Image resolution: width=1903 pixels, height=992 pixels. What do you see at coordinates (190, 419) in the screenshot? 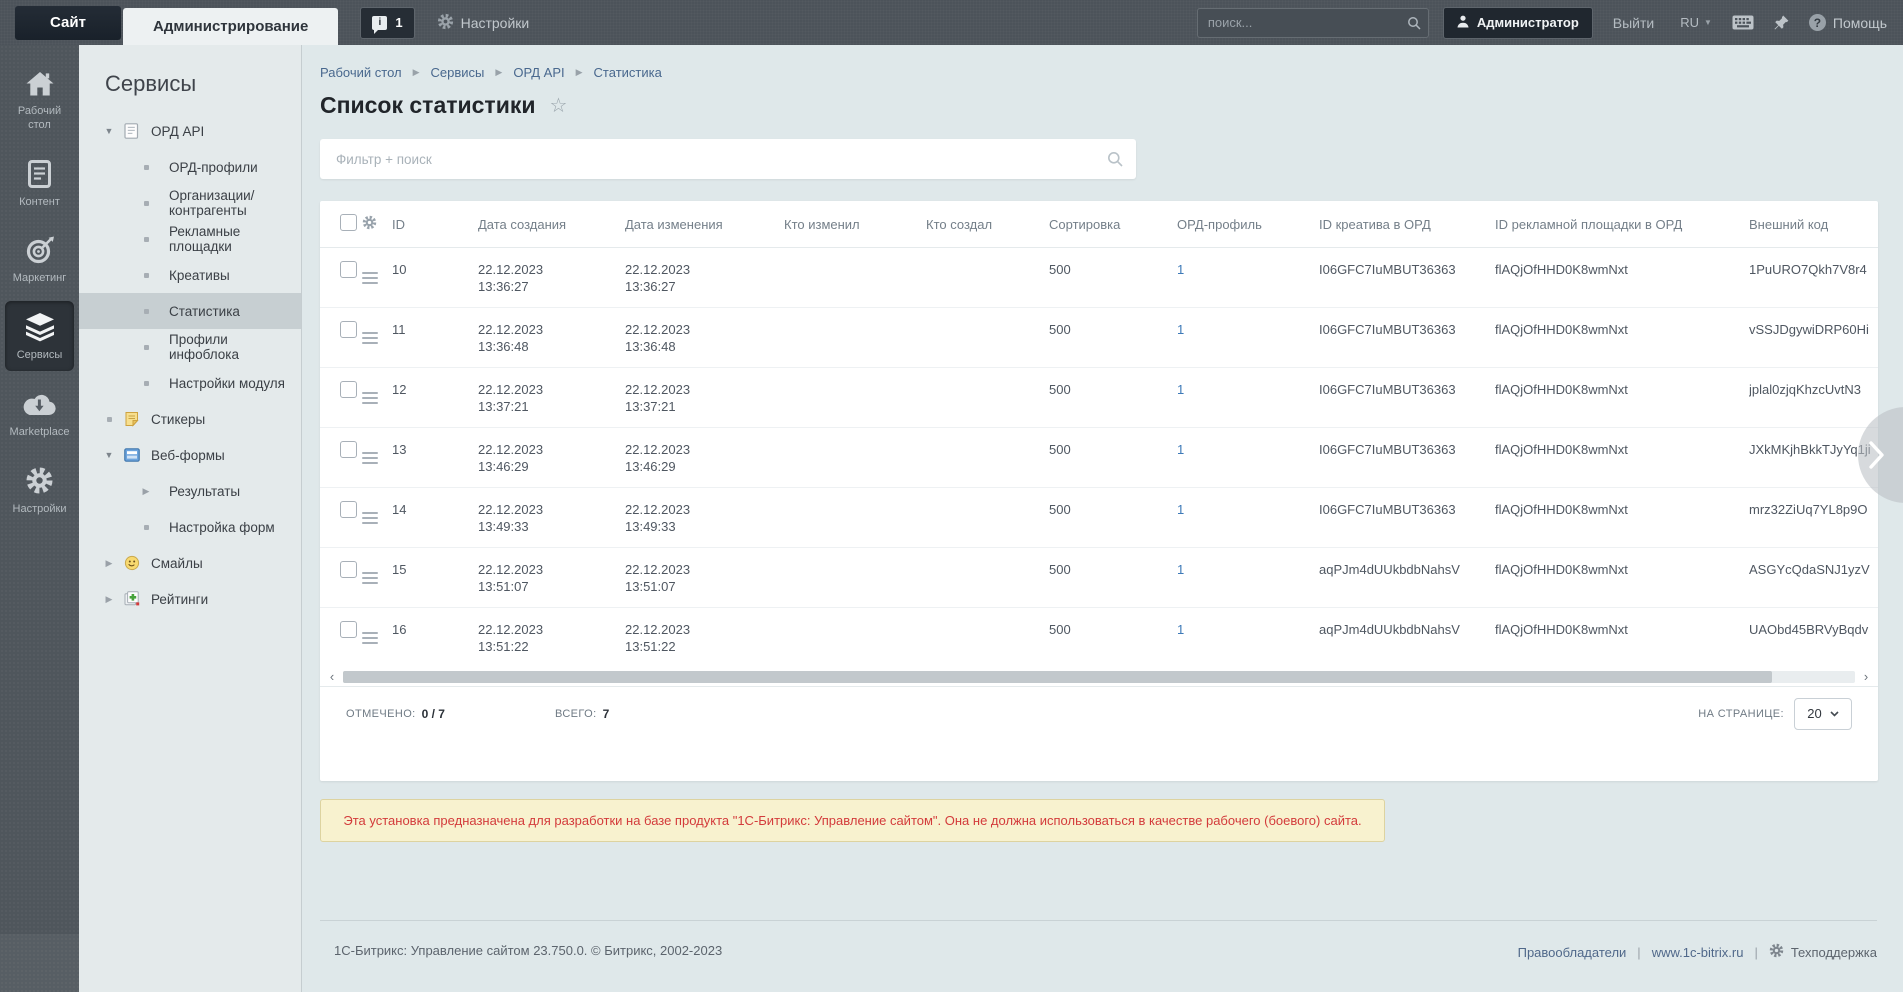
I see `menu-item-stickers: Стикеры` at bounding box center [190, 419].